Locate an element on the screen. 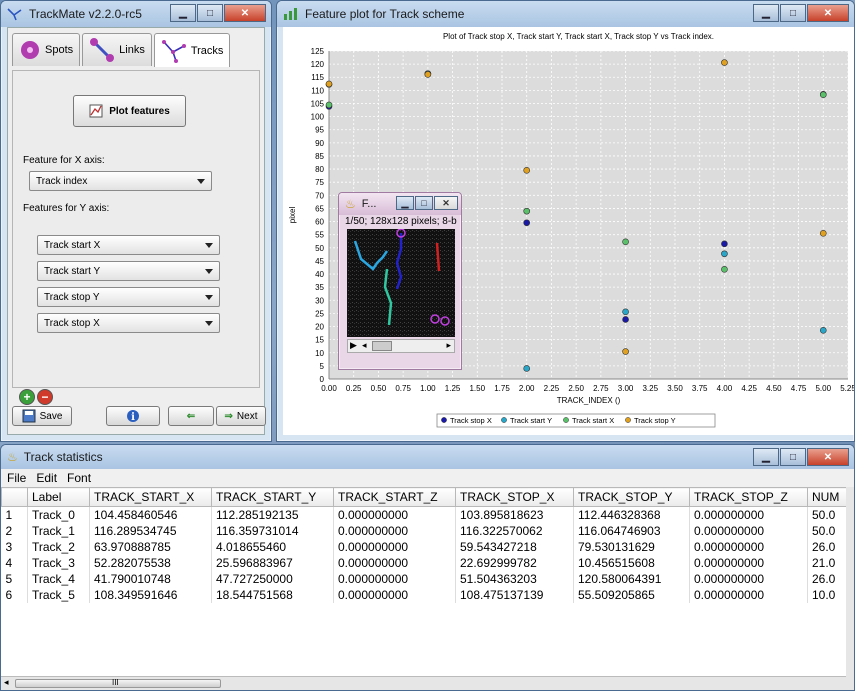  table-cell: 26.0 is located at coordinates (826, 547).